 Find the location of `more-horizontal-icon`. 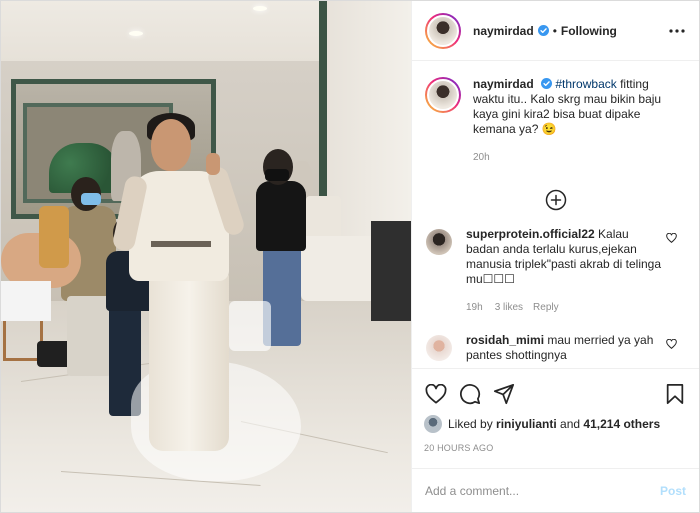

more-horizontal-icon is located at coordinates (677, 30).